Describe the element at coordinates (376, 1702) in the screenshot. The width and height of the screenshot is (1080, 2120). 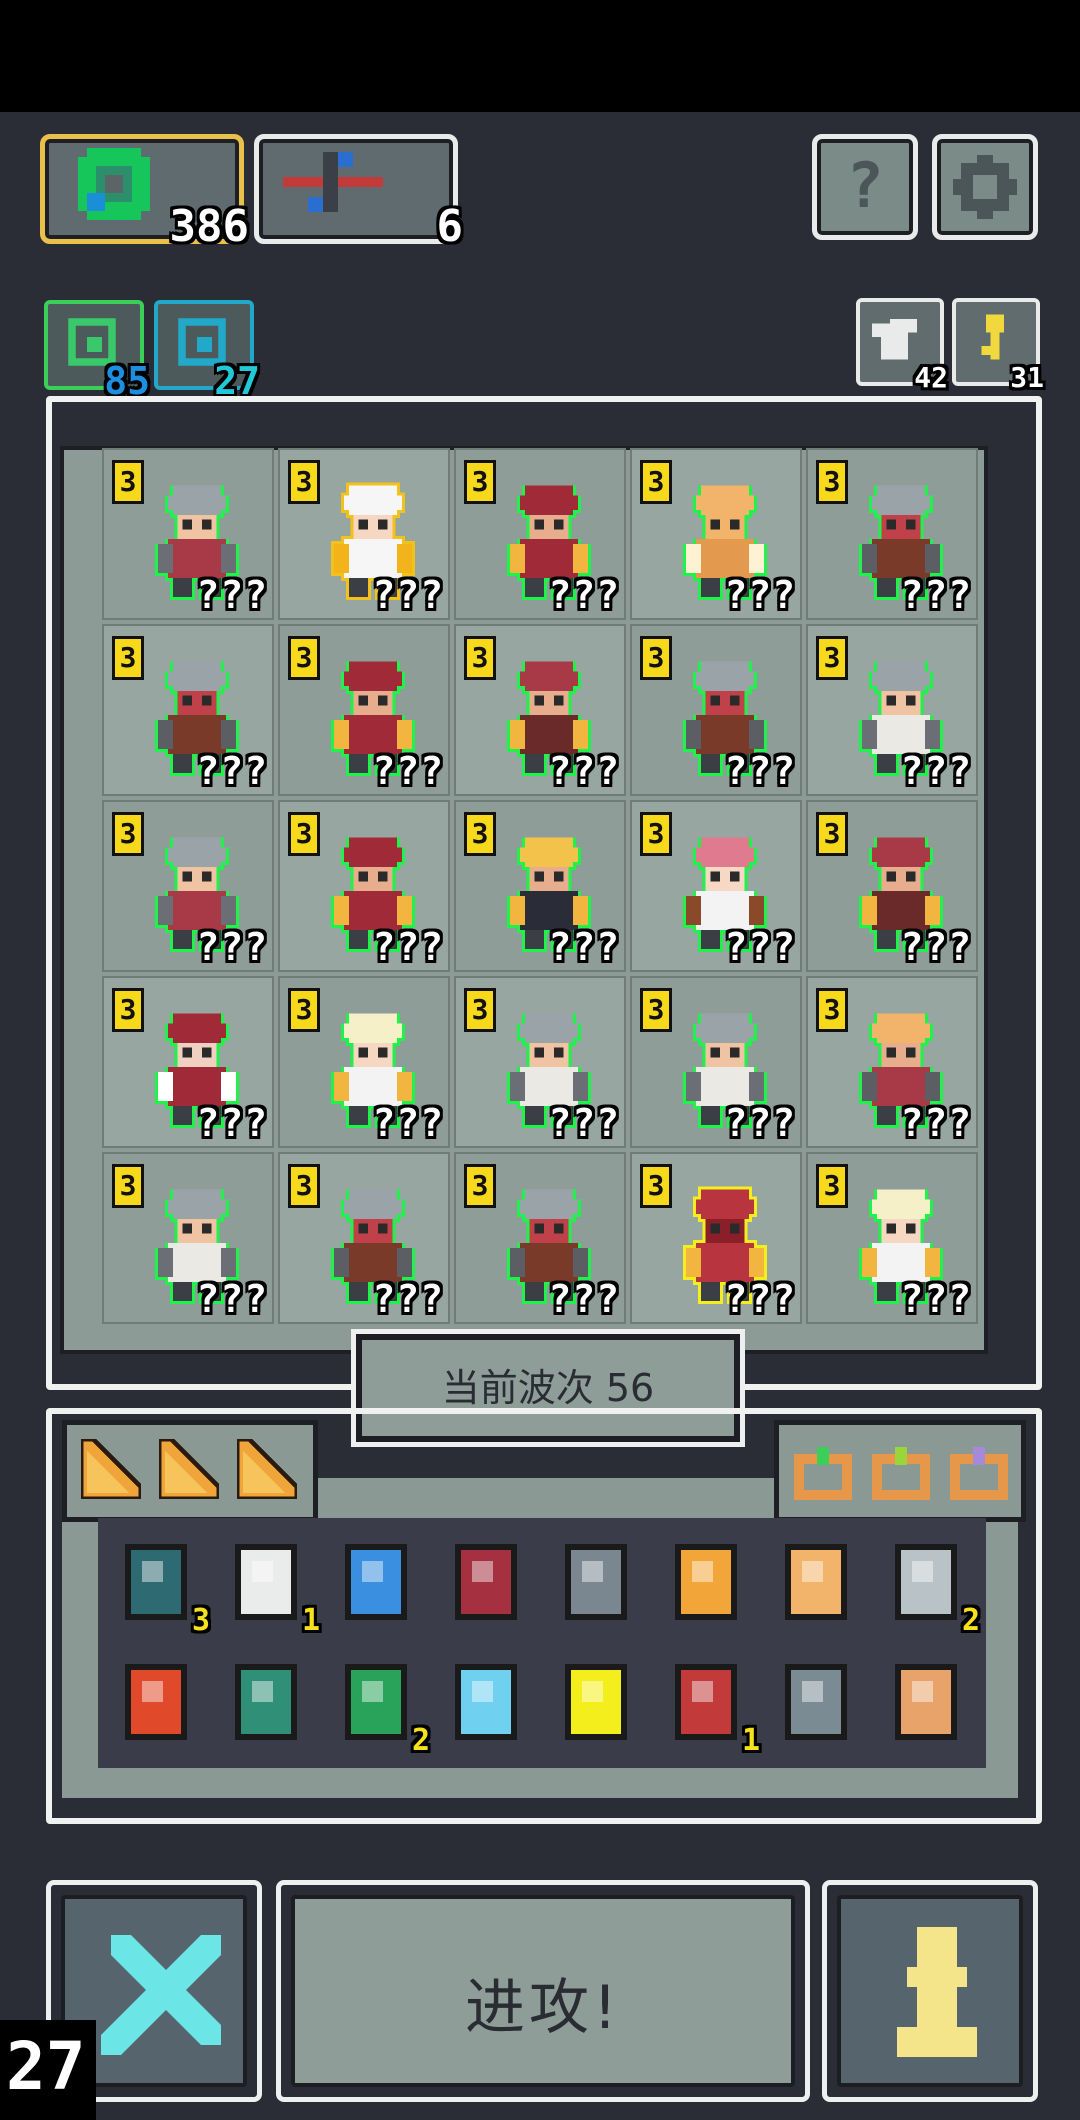
I see `green-flask-icon` at that location.